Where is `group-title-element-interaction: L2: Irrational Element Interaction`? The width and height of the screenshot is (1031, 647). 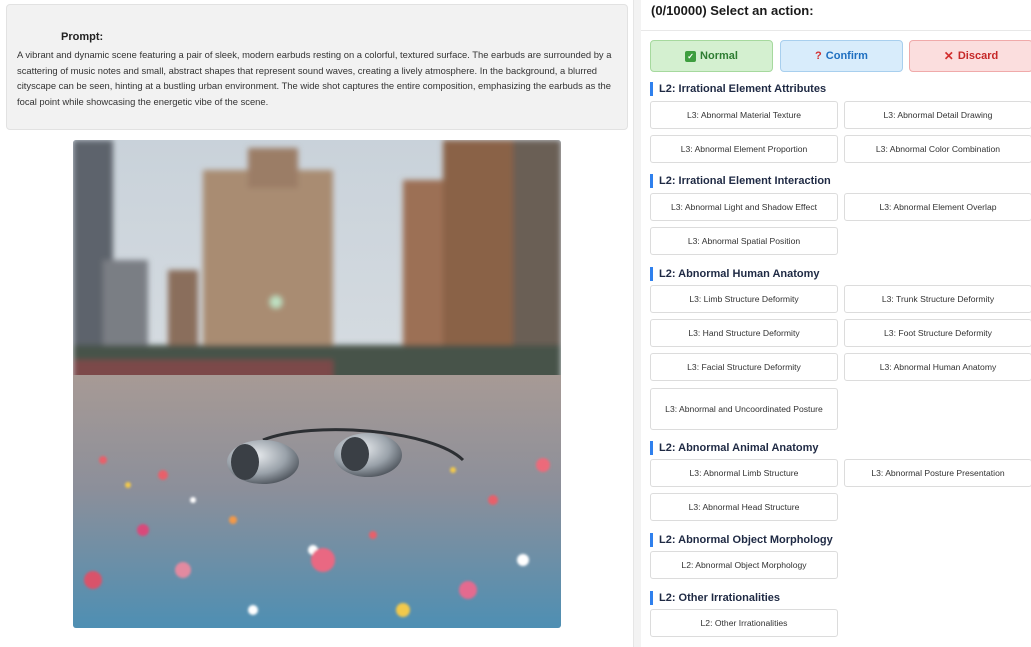
group-title-element-interaction: L2: Irrational Element Interaction is located at coordinates (740, 181).